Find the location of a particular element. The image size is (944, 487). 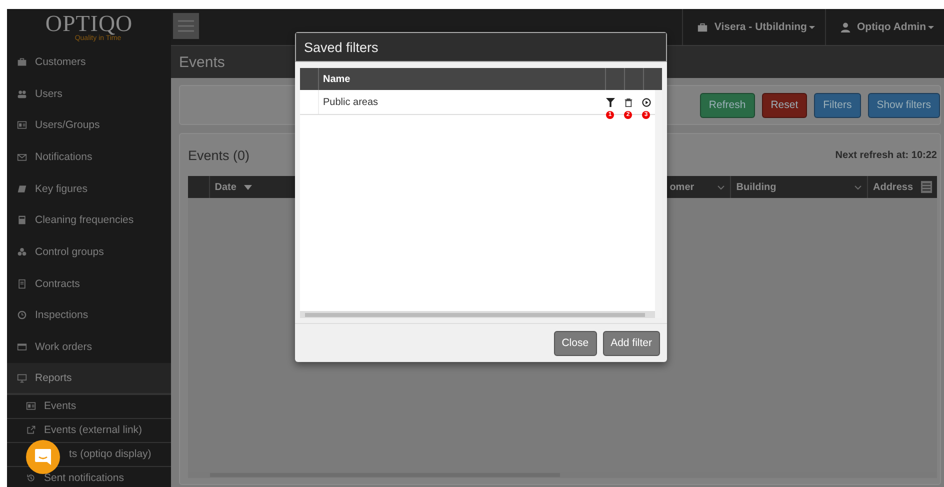

sidebar-item: Inspections is located at coordinates (89, 316).